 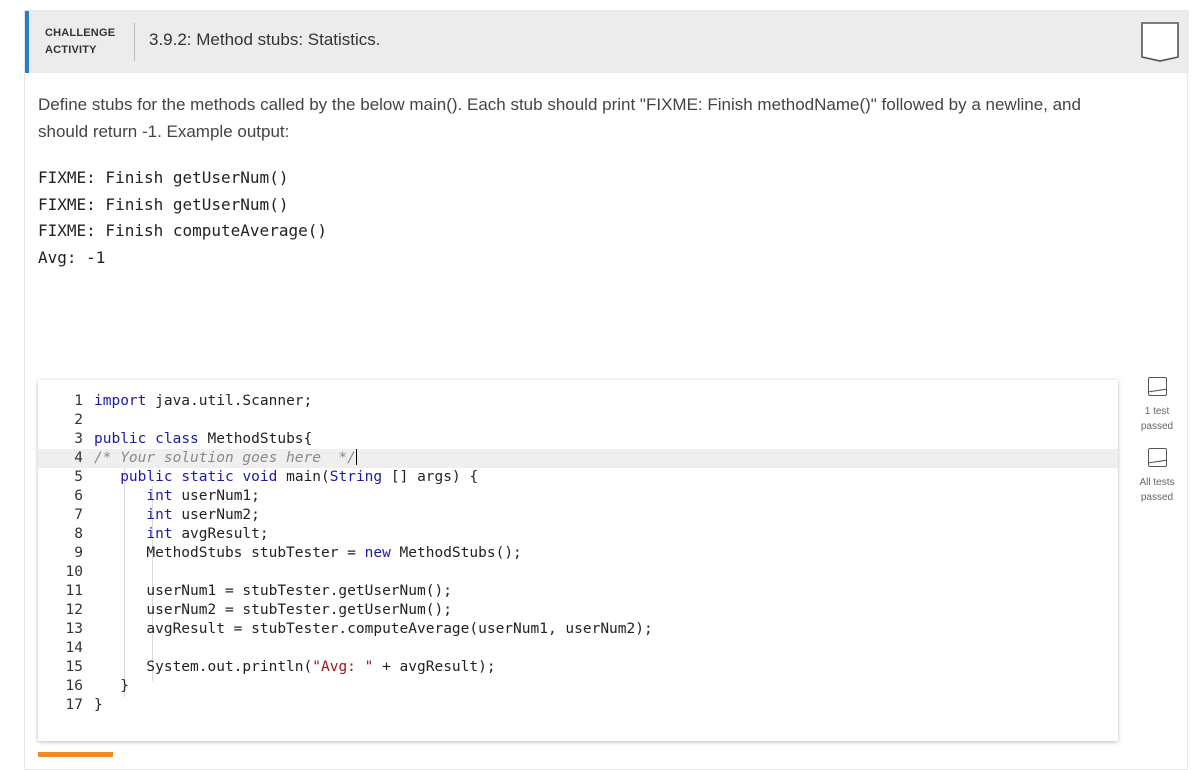 I want to click on line-number: 11, so click(x=74, y=591).